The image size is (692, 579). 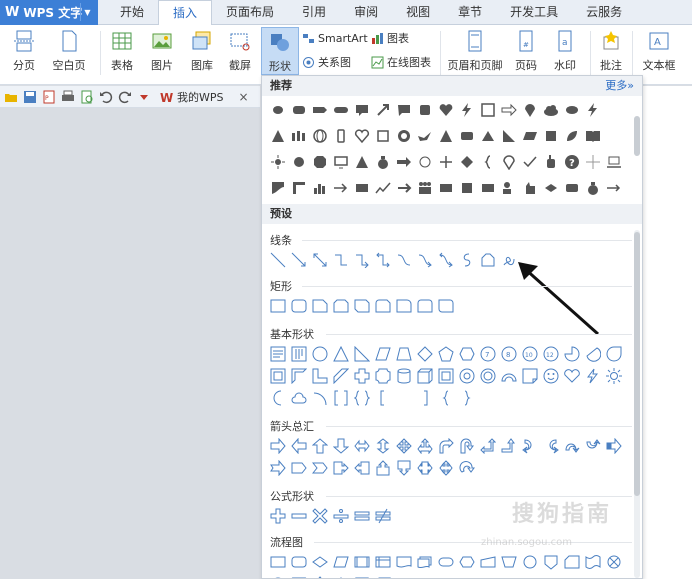 I want to click on shape-text-box, so click(x=278, y=354).